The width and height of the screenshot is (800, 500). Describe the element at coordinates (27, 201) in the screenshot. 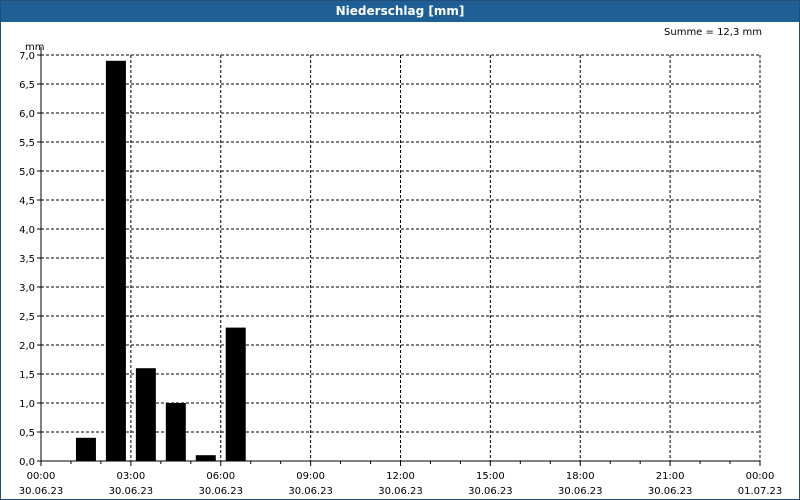

I see `y-tick-label: 4,5` at that location.